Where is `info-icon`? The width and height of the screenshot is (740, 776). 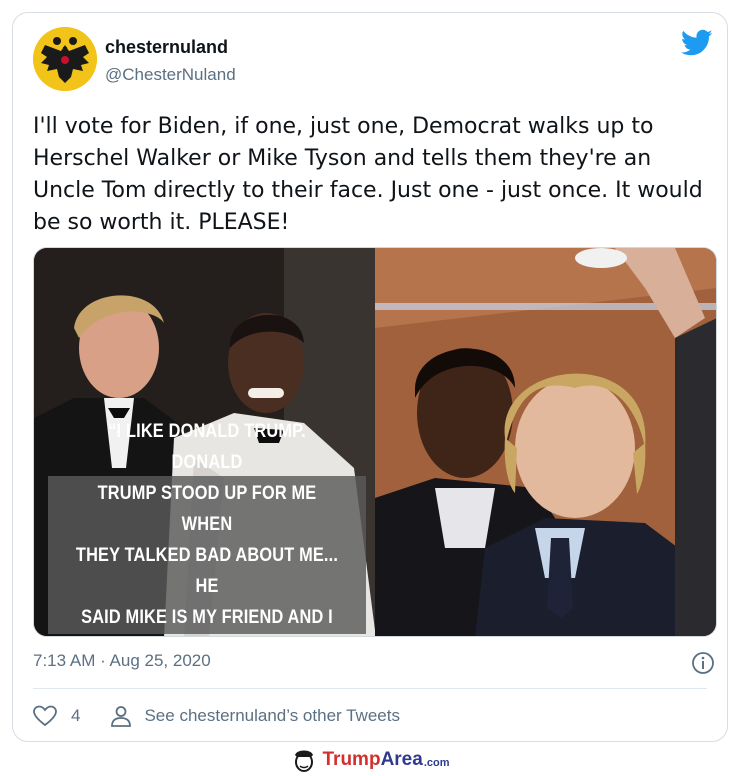 info-icon is located at coordinates (703, 663).